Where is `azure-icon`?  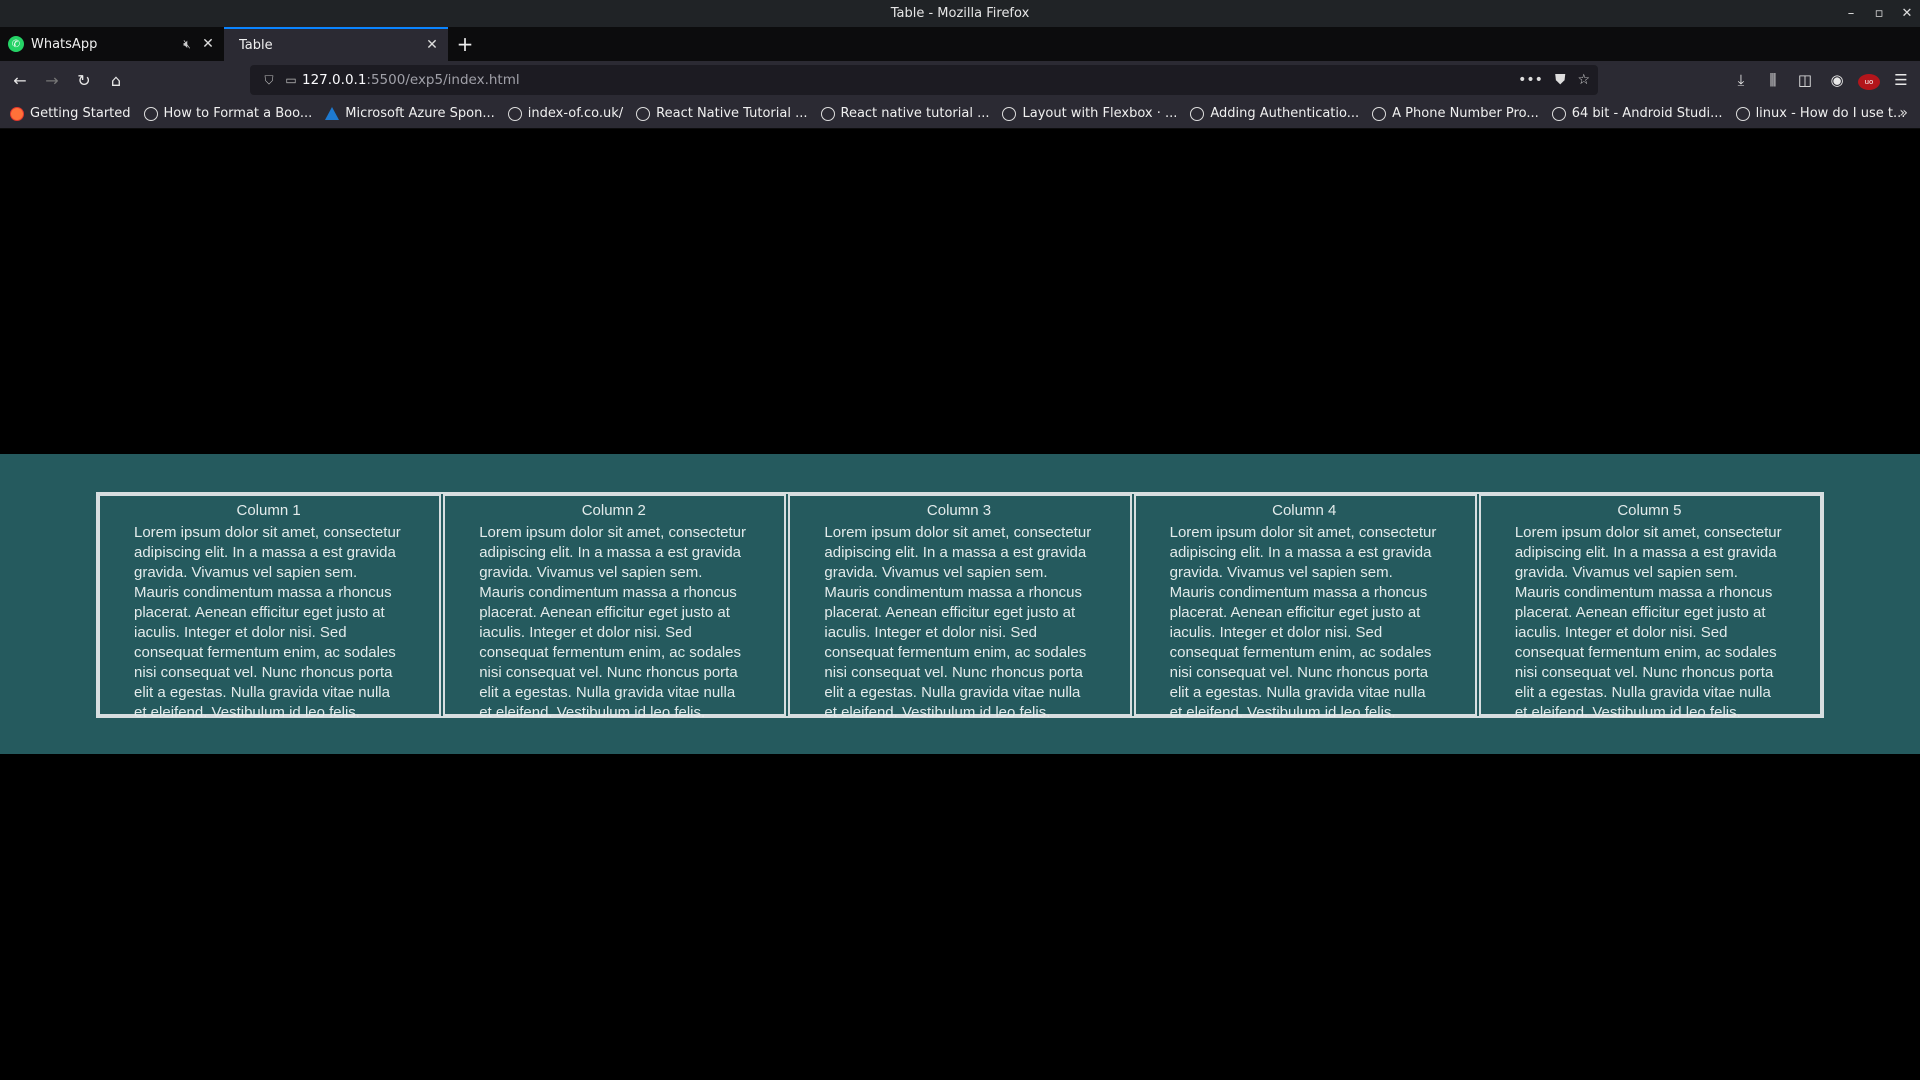
azure-icon is located at coordinates (332, 113).